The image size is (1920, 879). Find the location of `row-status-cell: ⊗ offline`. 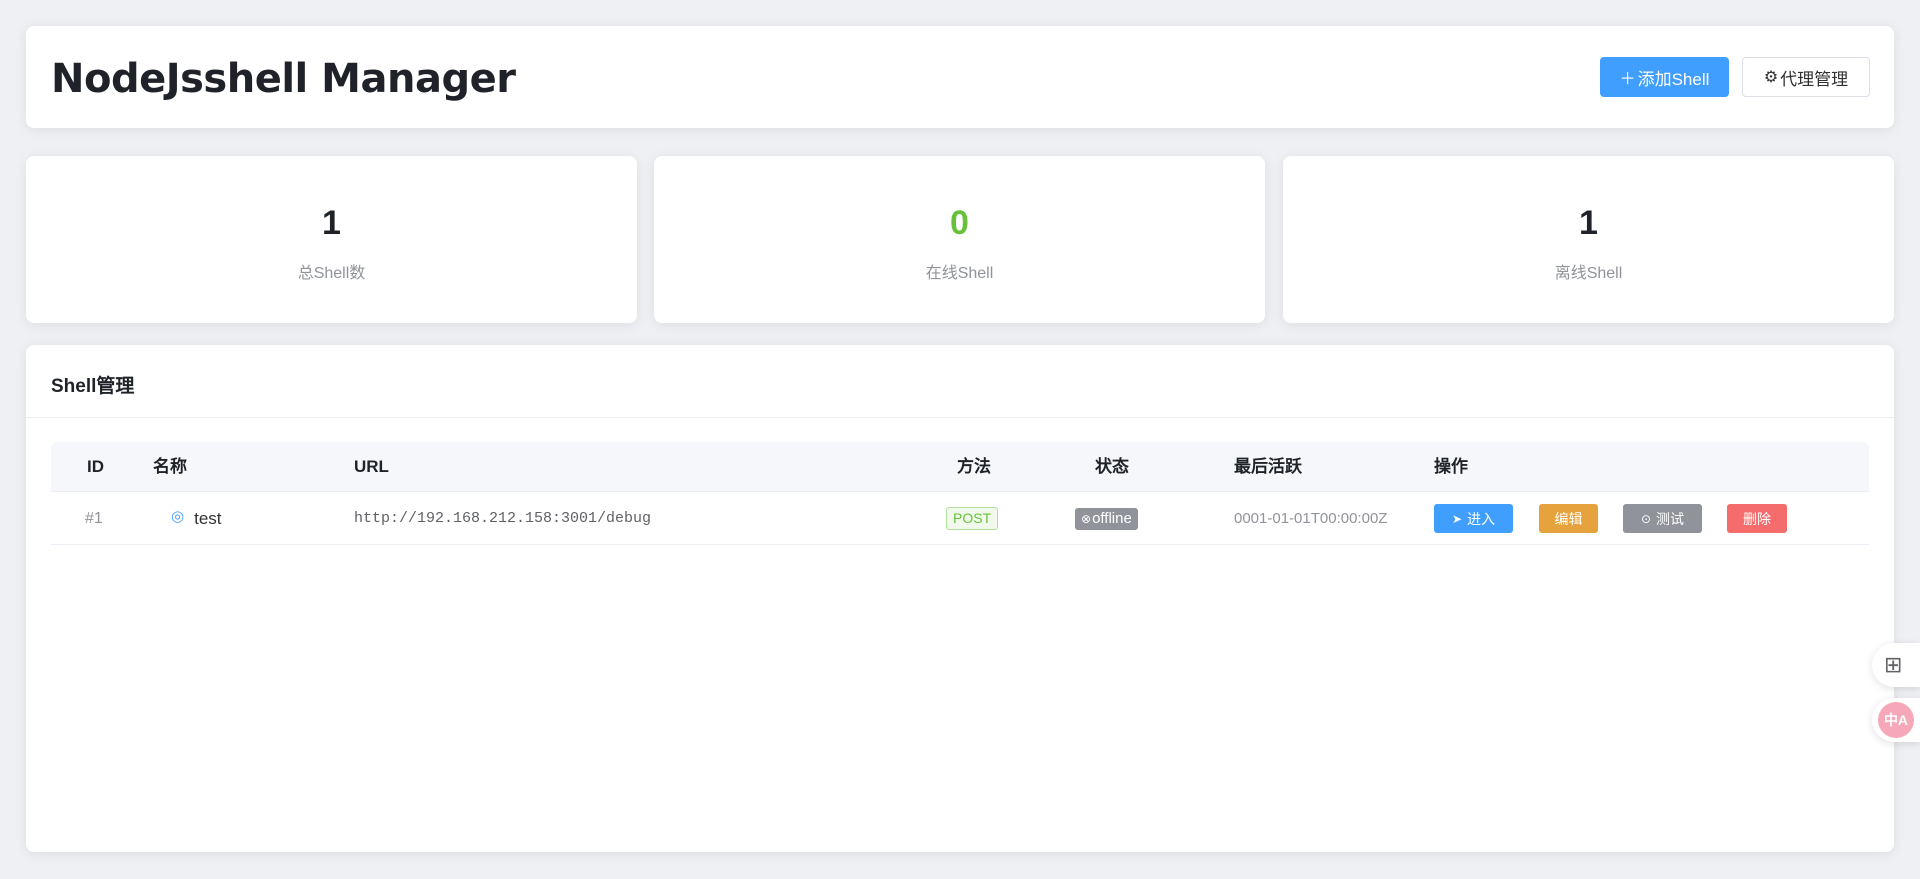

row-status-cell: ⊗ offline is located at coordinates (1106, 518).